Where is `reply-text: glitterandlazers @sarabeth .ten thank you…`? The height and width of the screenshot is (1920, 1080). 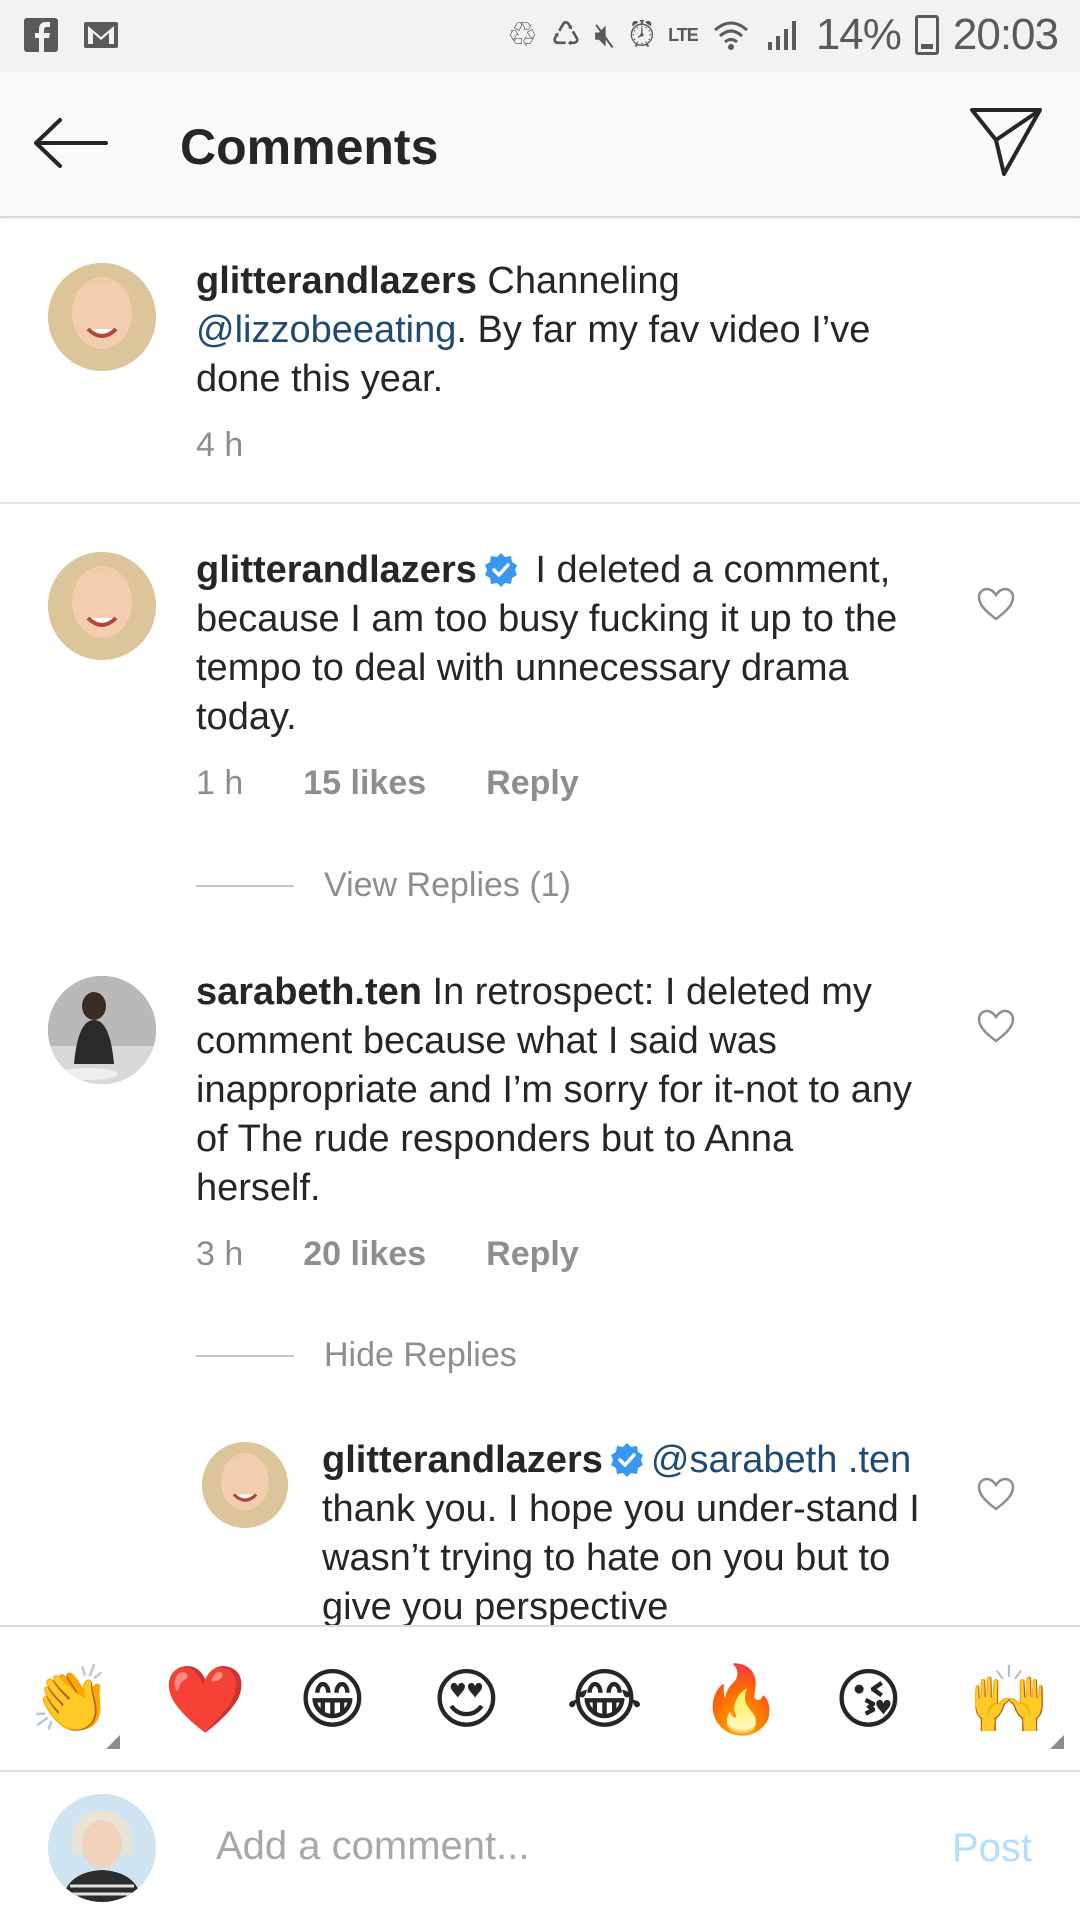
reply-text: glitterandlazers @sarabeth .ten thank you… is located at coordinates (621, 1532).